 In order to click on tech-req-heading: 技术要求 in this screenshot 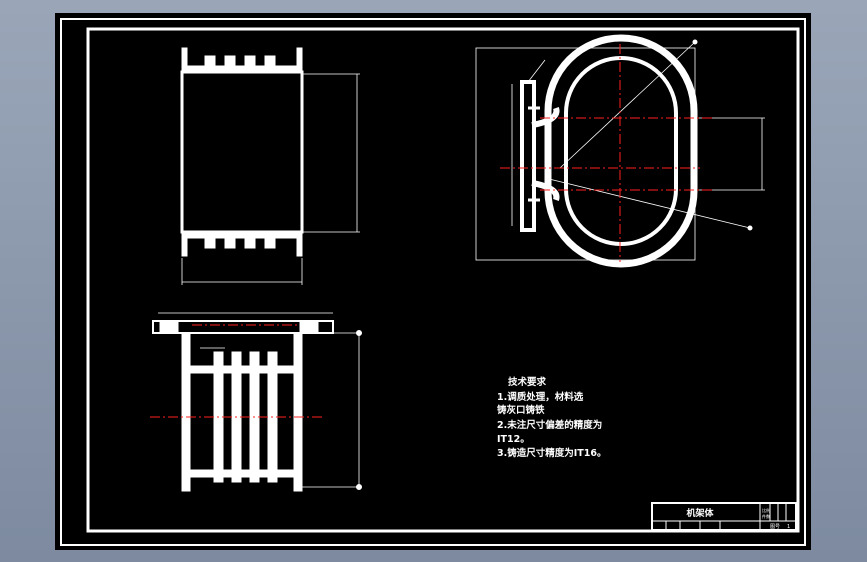, I will do `click(527, 382)`.